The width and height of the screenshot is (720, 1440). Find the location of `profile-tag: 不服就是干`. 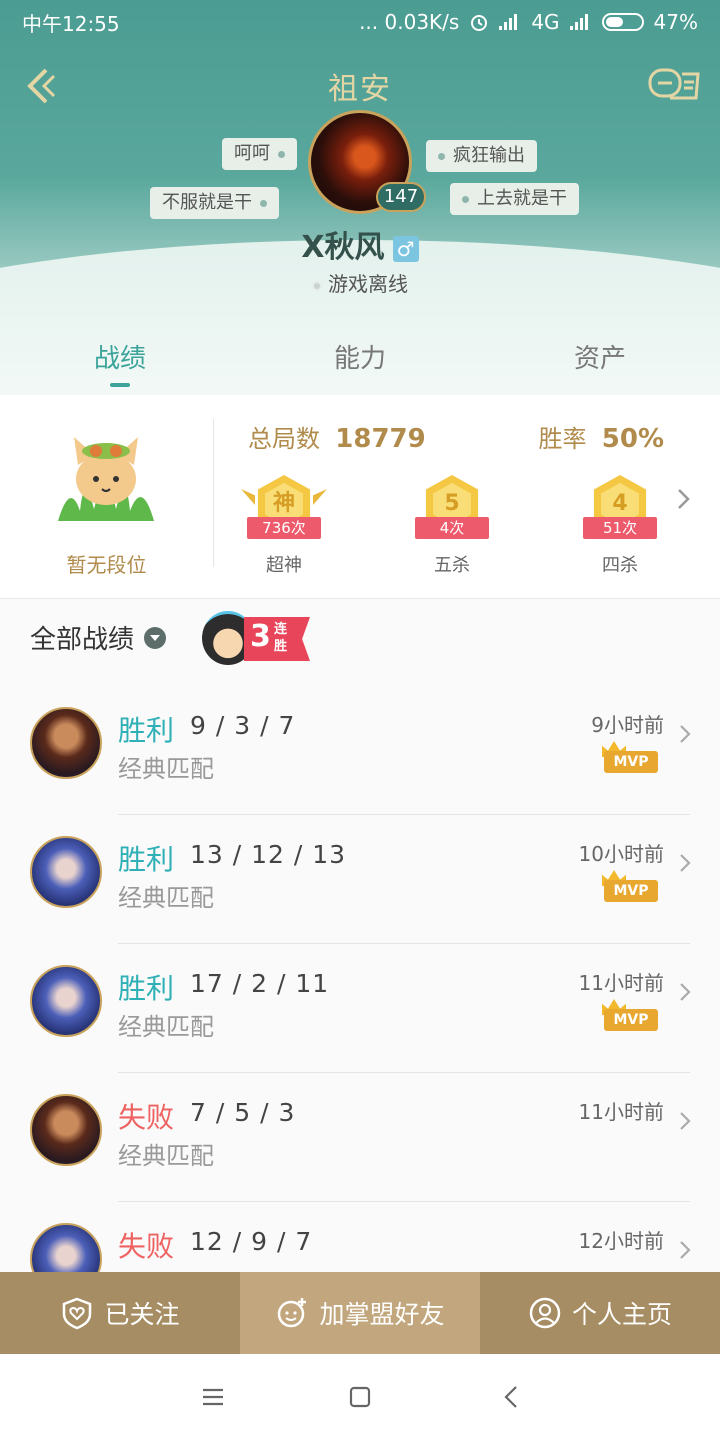

profile-tag: 不服就是干 is located at coordinates (214, 203).